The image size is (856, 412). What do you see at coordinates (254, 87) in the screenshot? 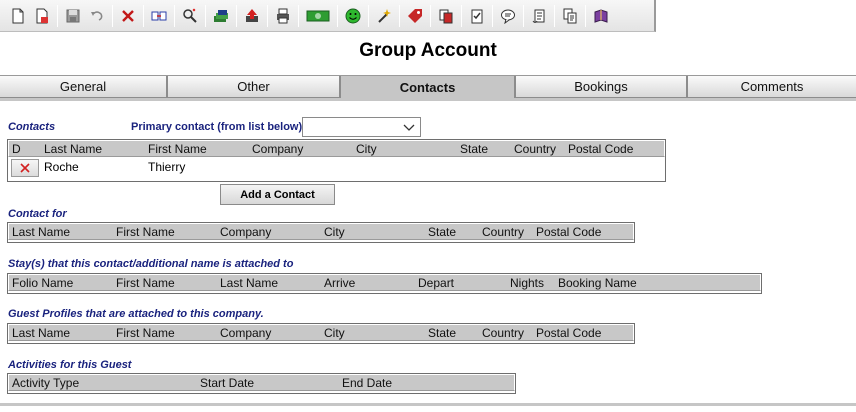
I see `tab-other: Other` at bounding box center [254, 87].